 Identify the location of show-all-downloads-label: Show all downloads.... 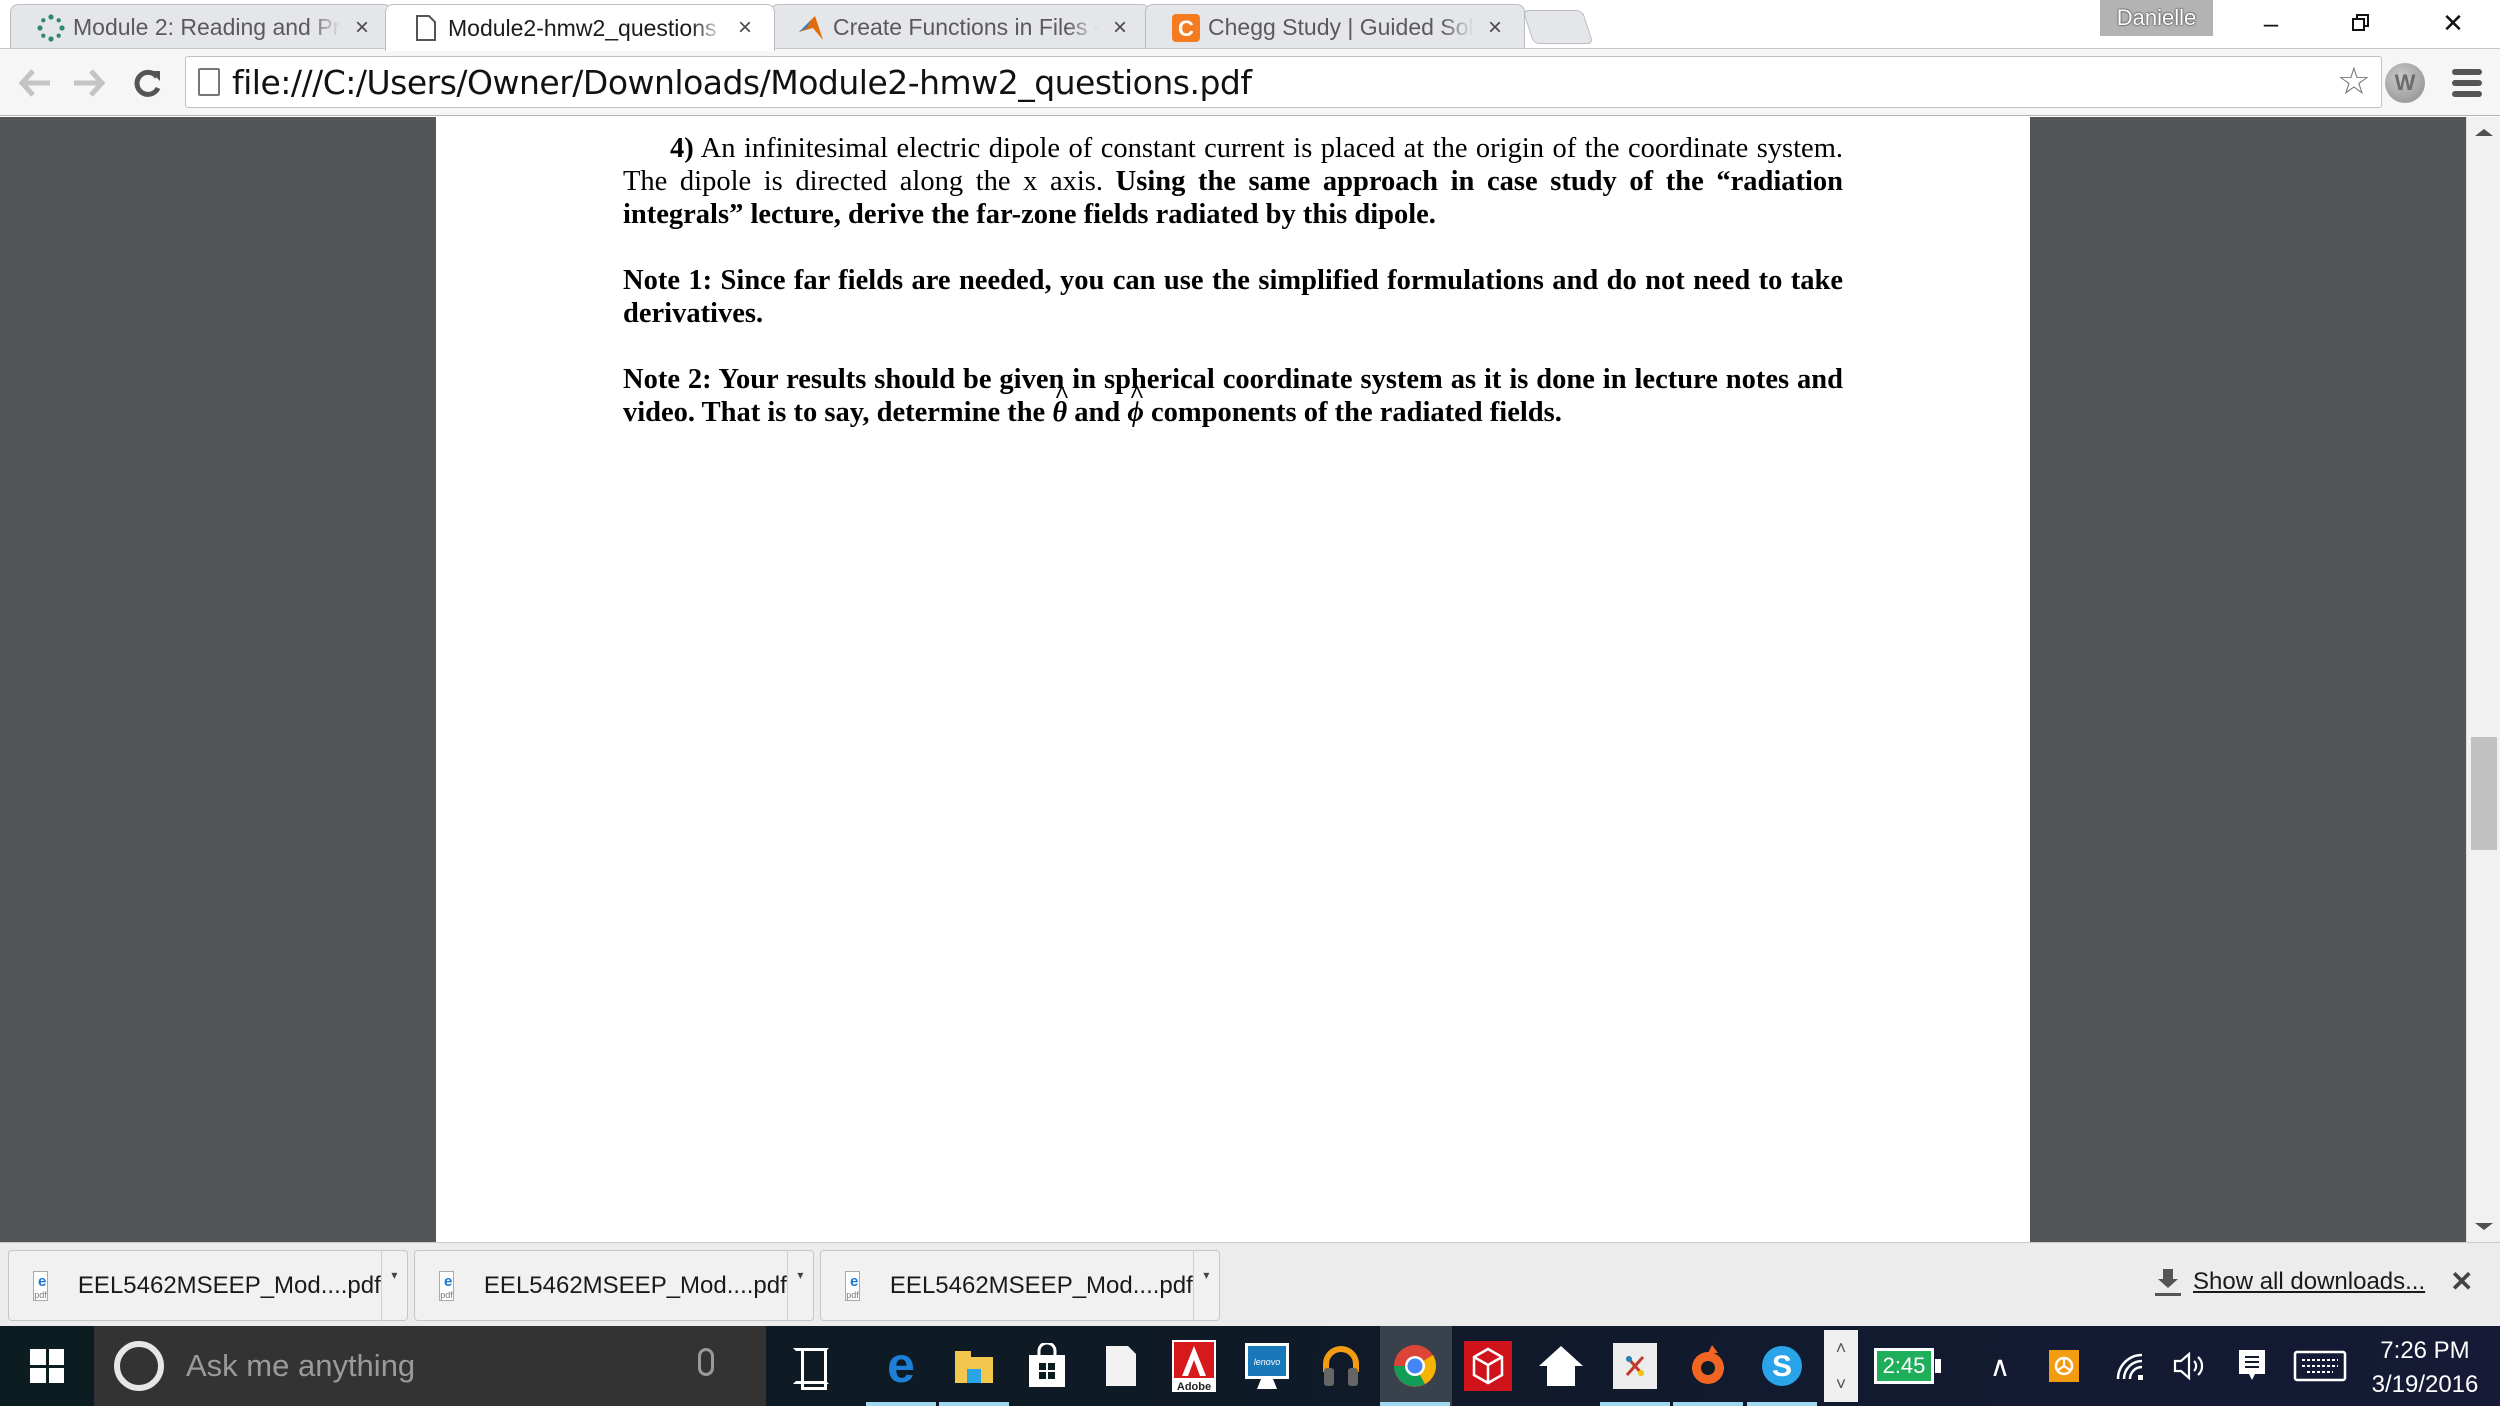
(2309, 1282).